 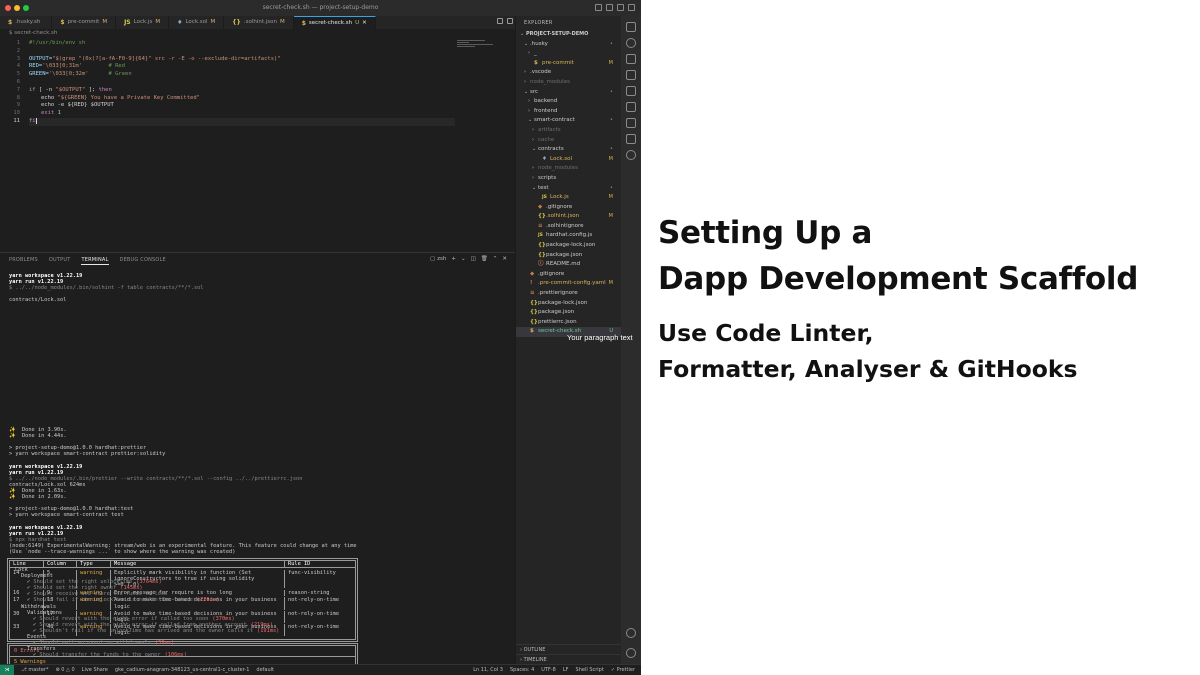 I want to click on live-share-icon, so click(x=631, y=139).